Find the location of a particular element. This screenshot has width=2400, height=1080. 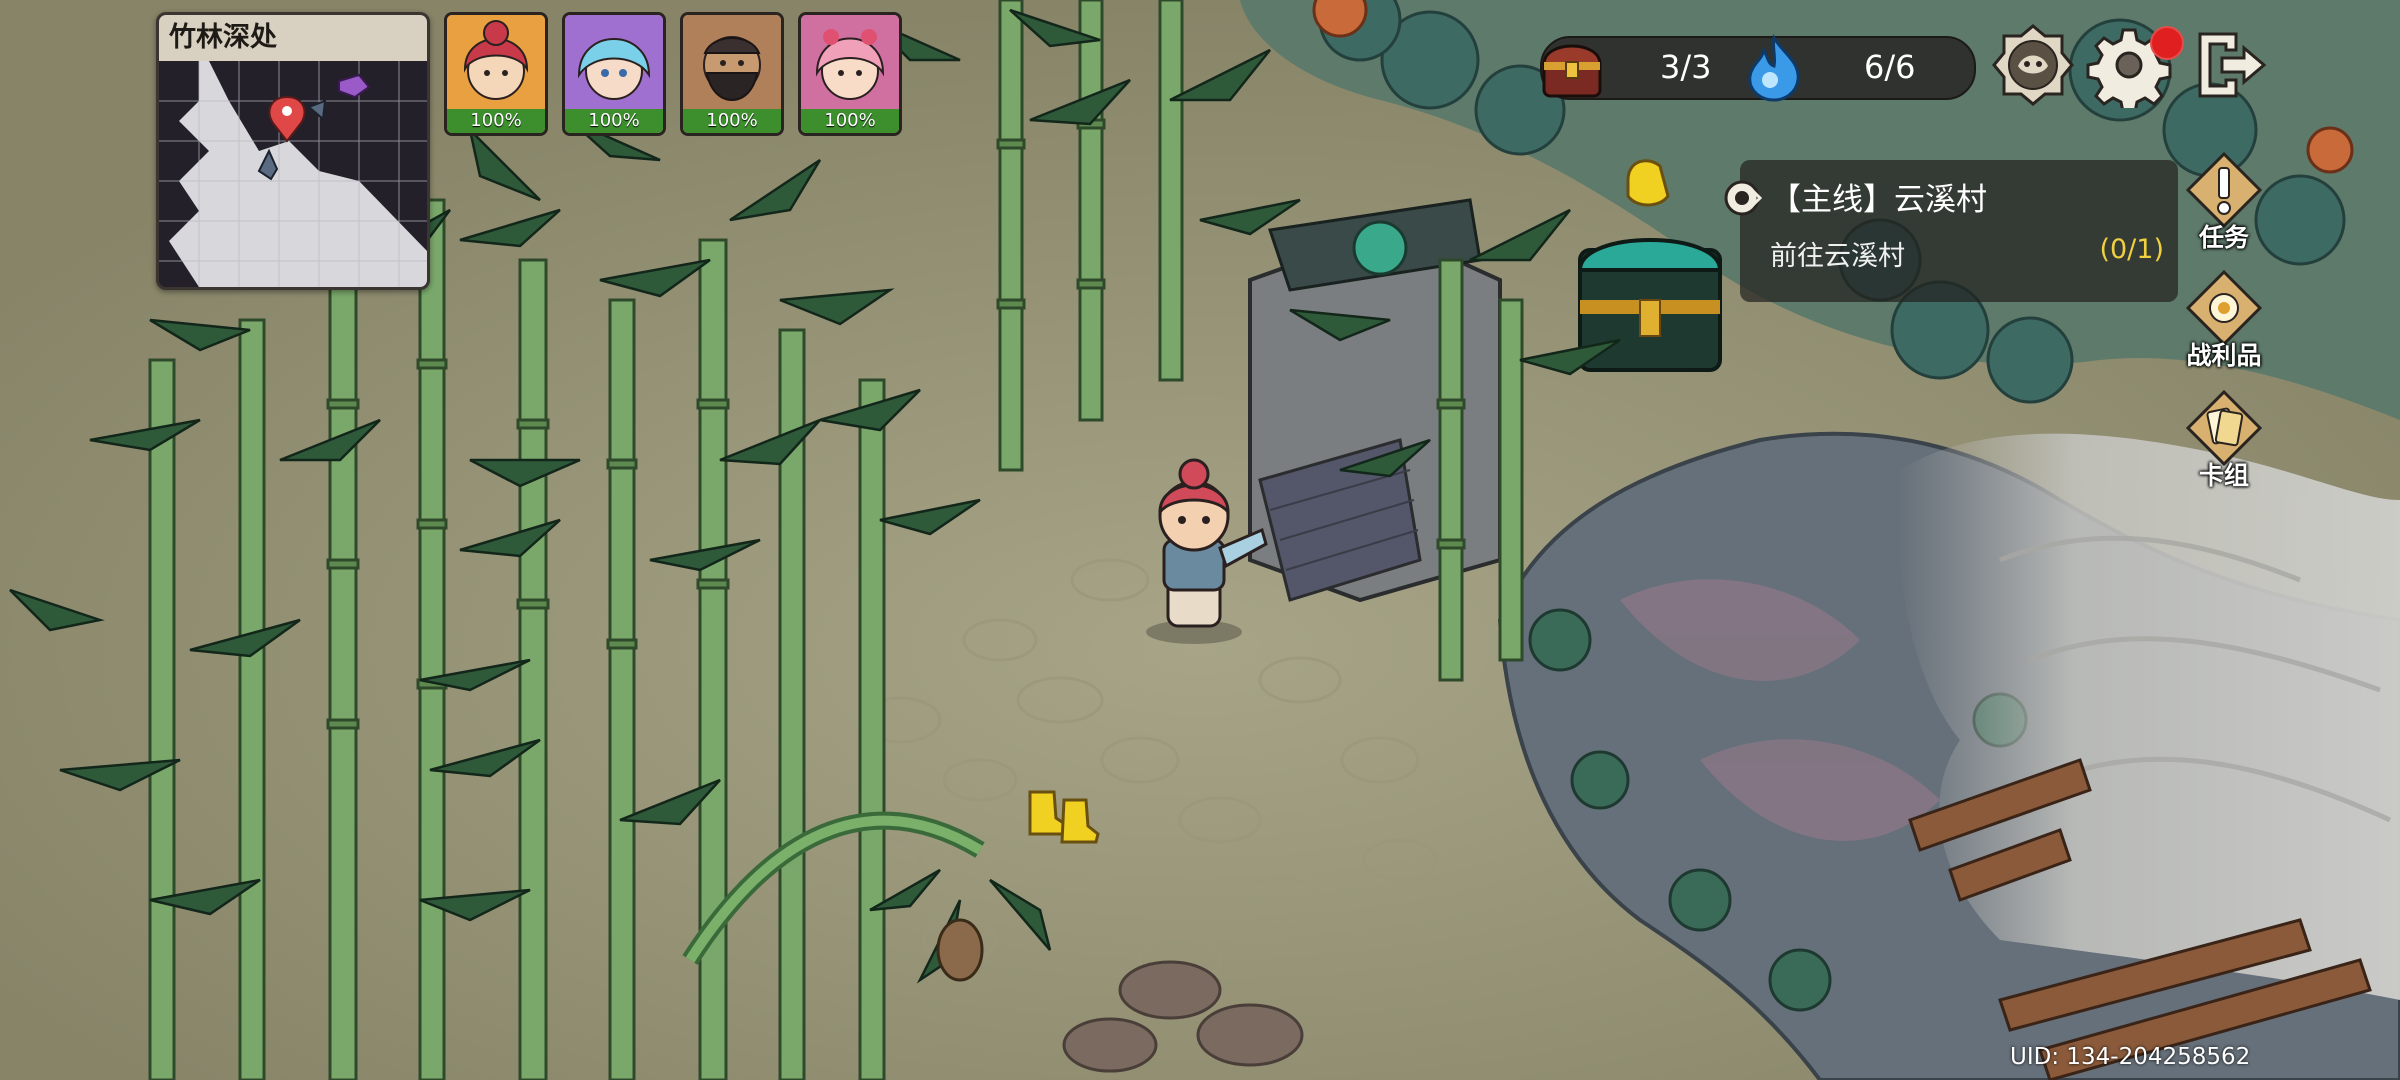

bearded-warrior-portrait is located at coordinates (732, 62).